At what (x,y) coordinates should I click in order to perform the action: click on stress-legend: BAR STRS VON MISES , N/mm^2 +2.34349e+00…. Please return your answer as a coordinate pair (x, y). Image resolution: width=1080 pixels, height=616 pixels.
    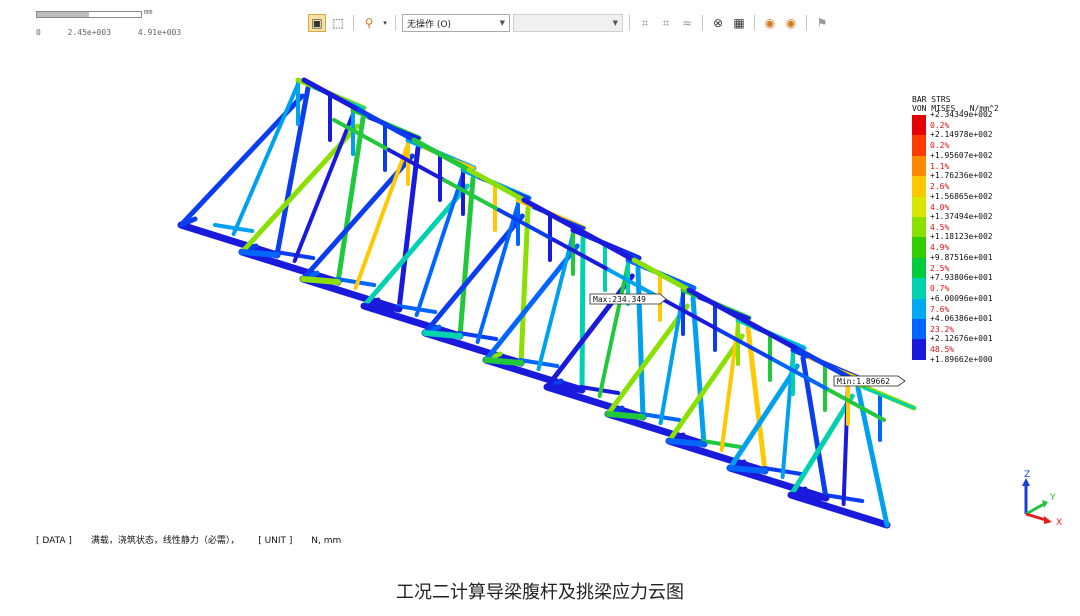
    Looking at the image, I should click on (972, 229).